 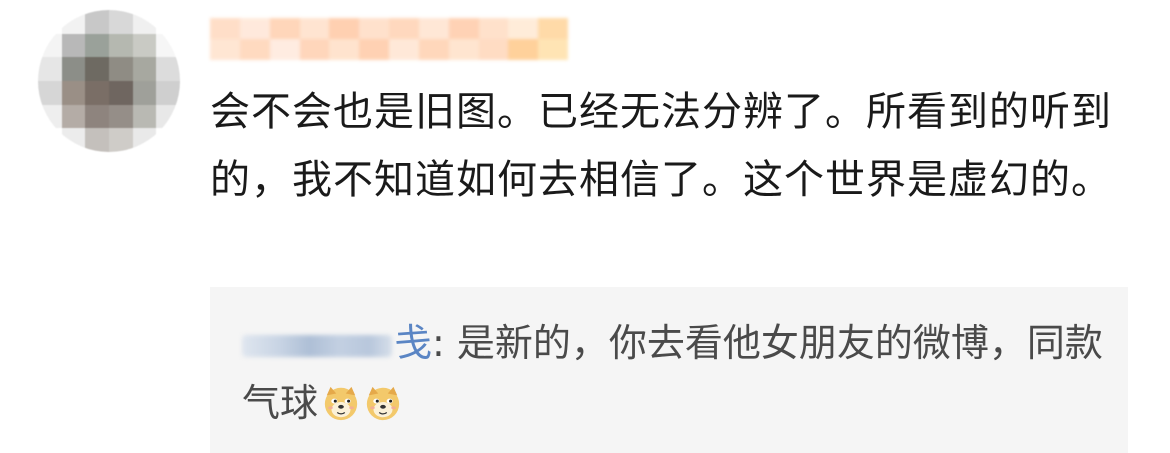 What do you see at coordinates (109, 81) in the screenshot?
I see `avatar` at bounding box center [109, 81].